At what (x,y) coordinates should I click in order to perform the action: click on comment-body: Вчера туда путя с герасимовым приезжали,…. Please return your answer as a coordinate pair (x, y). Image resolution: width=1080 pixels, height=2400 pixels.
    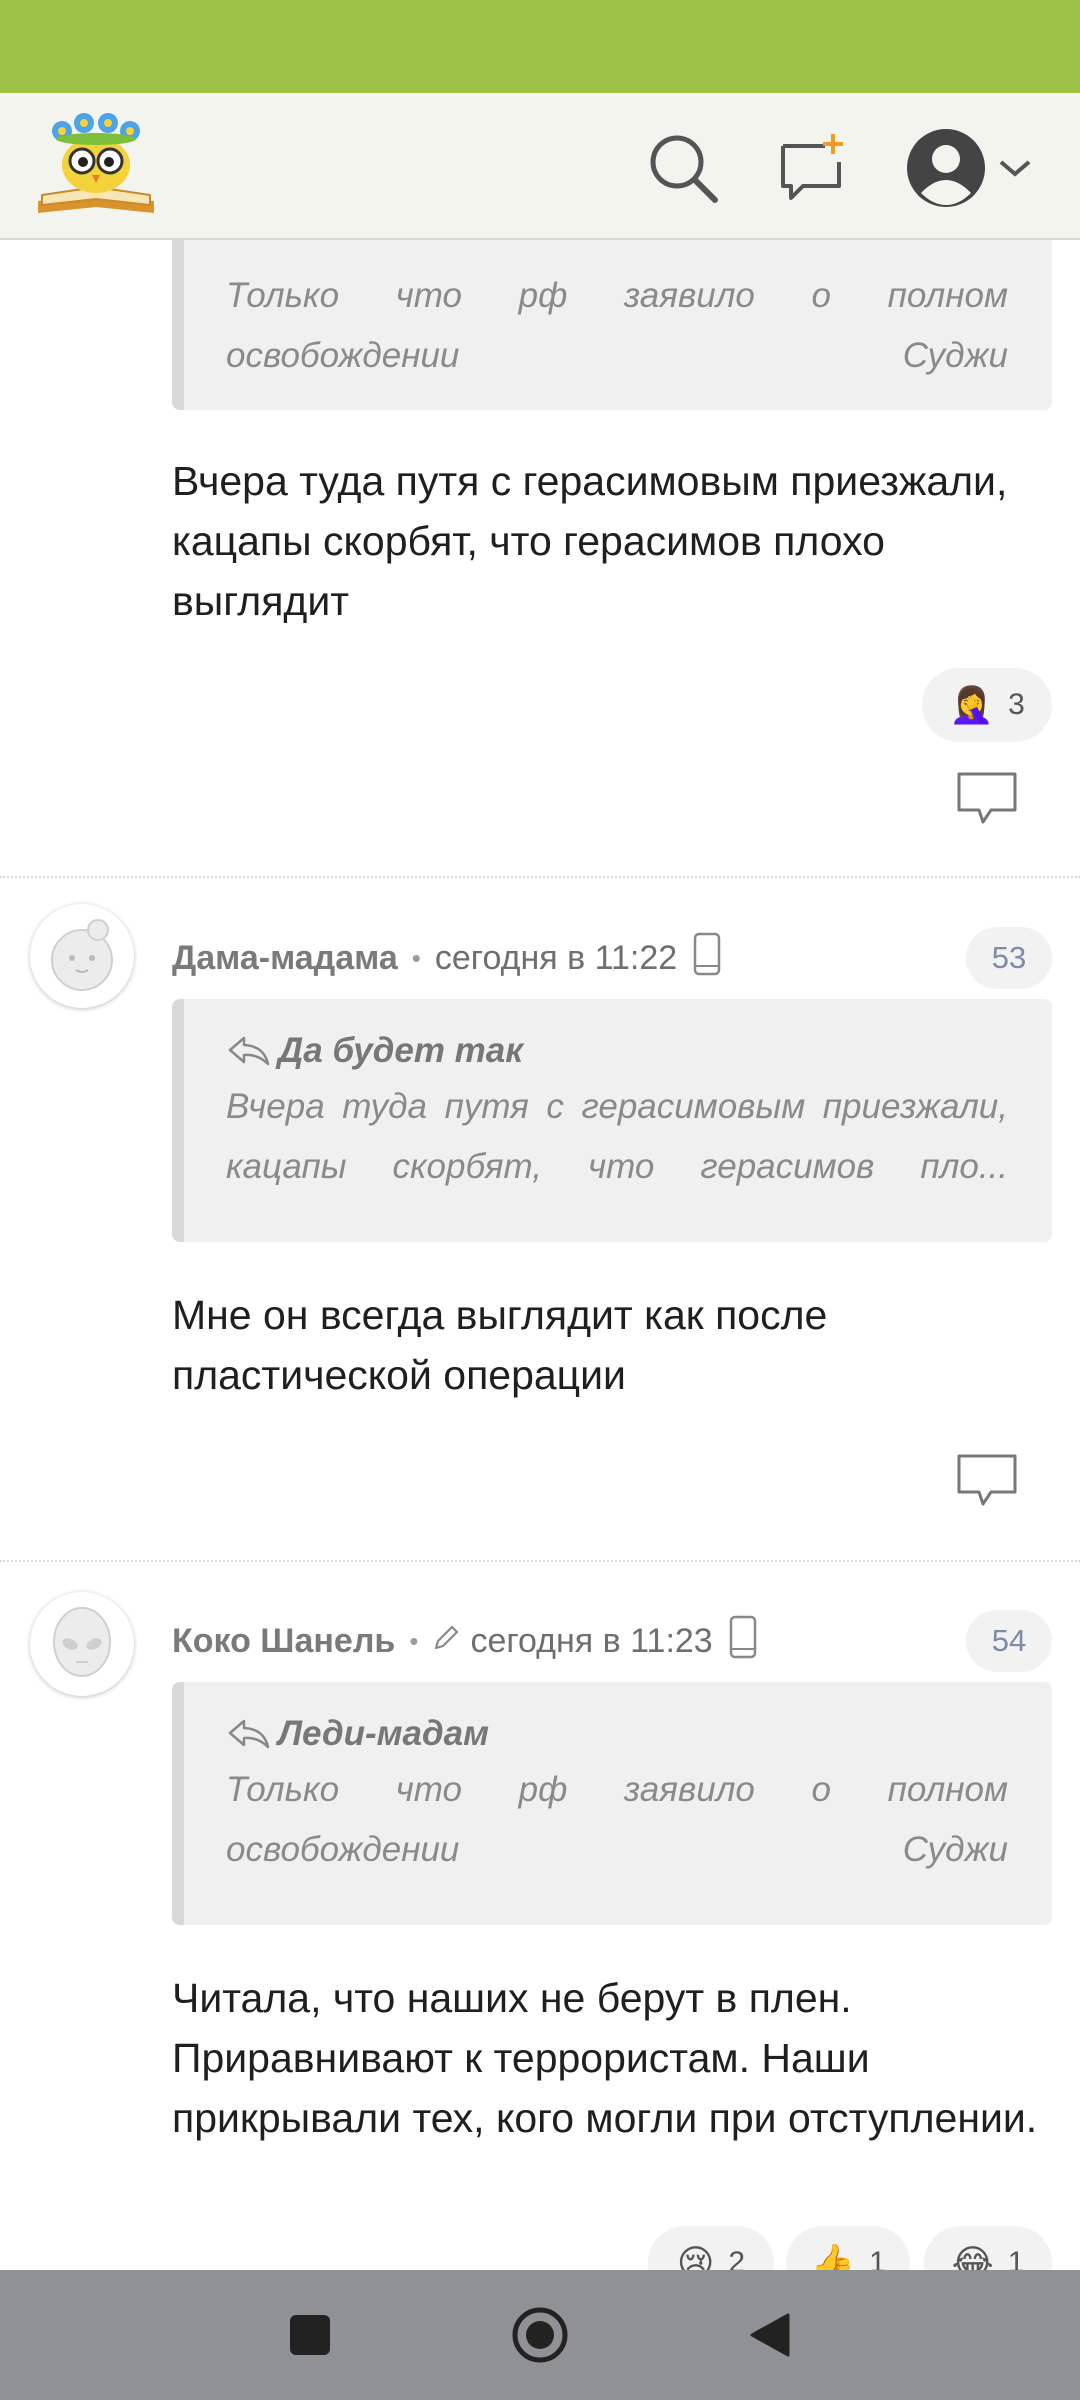
    Looking at the image, I should click on (590, 541).